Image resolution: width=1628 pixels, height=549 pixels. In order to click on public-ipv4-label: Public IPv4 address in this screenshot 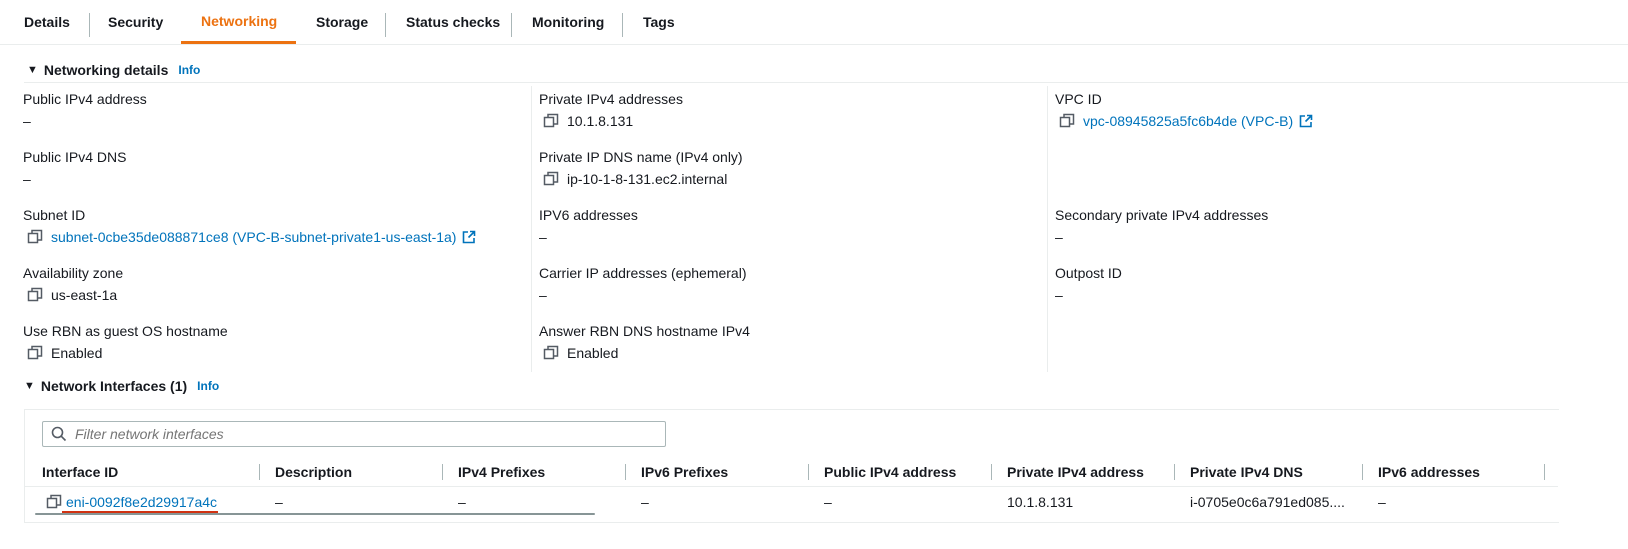, I will do `click(85, 99)`.